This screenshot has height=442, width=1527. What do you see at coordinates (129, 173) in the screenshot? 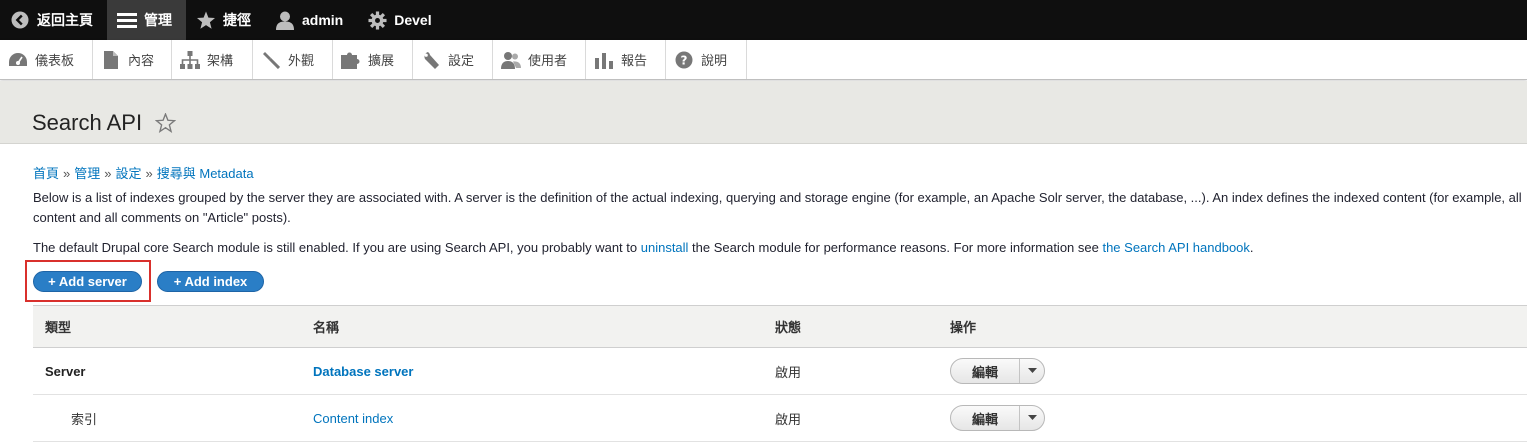
I see `breadcrumb-config: 設定` at bounding box center [129, 173].